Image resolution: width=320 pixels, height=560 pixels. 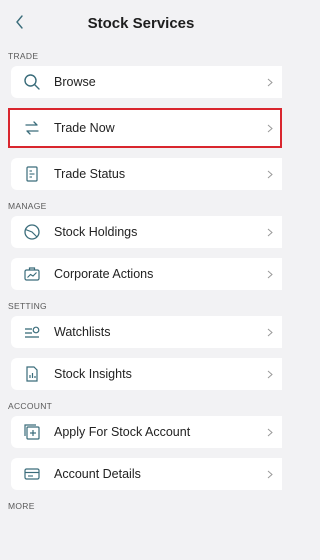 I want to click on menu-item-trade-status: Trade Status, so click(x=146, y=174).